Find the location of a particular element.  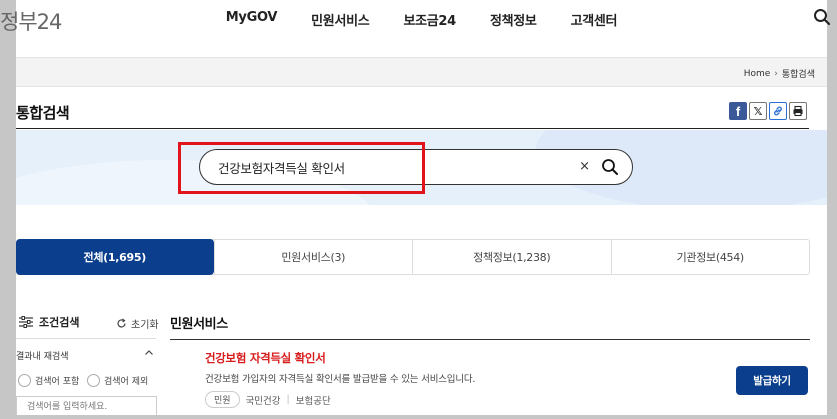

site-logo: 정부24 is located at coordinates (31, 21).